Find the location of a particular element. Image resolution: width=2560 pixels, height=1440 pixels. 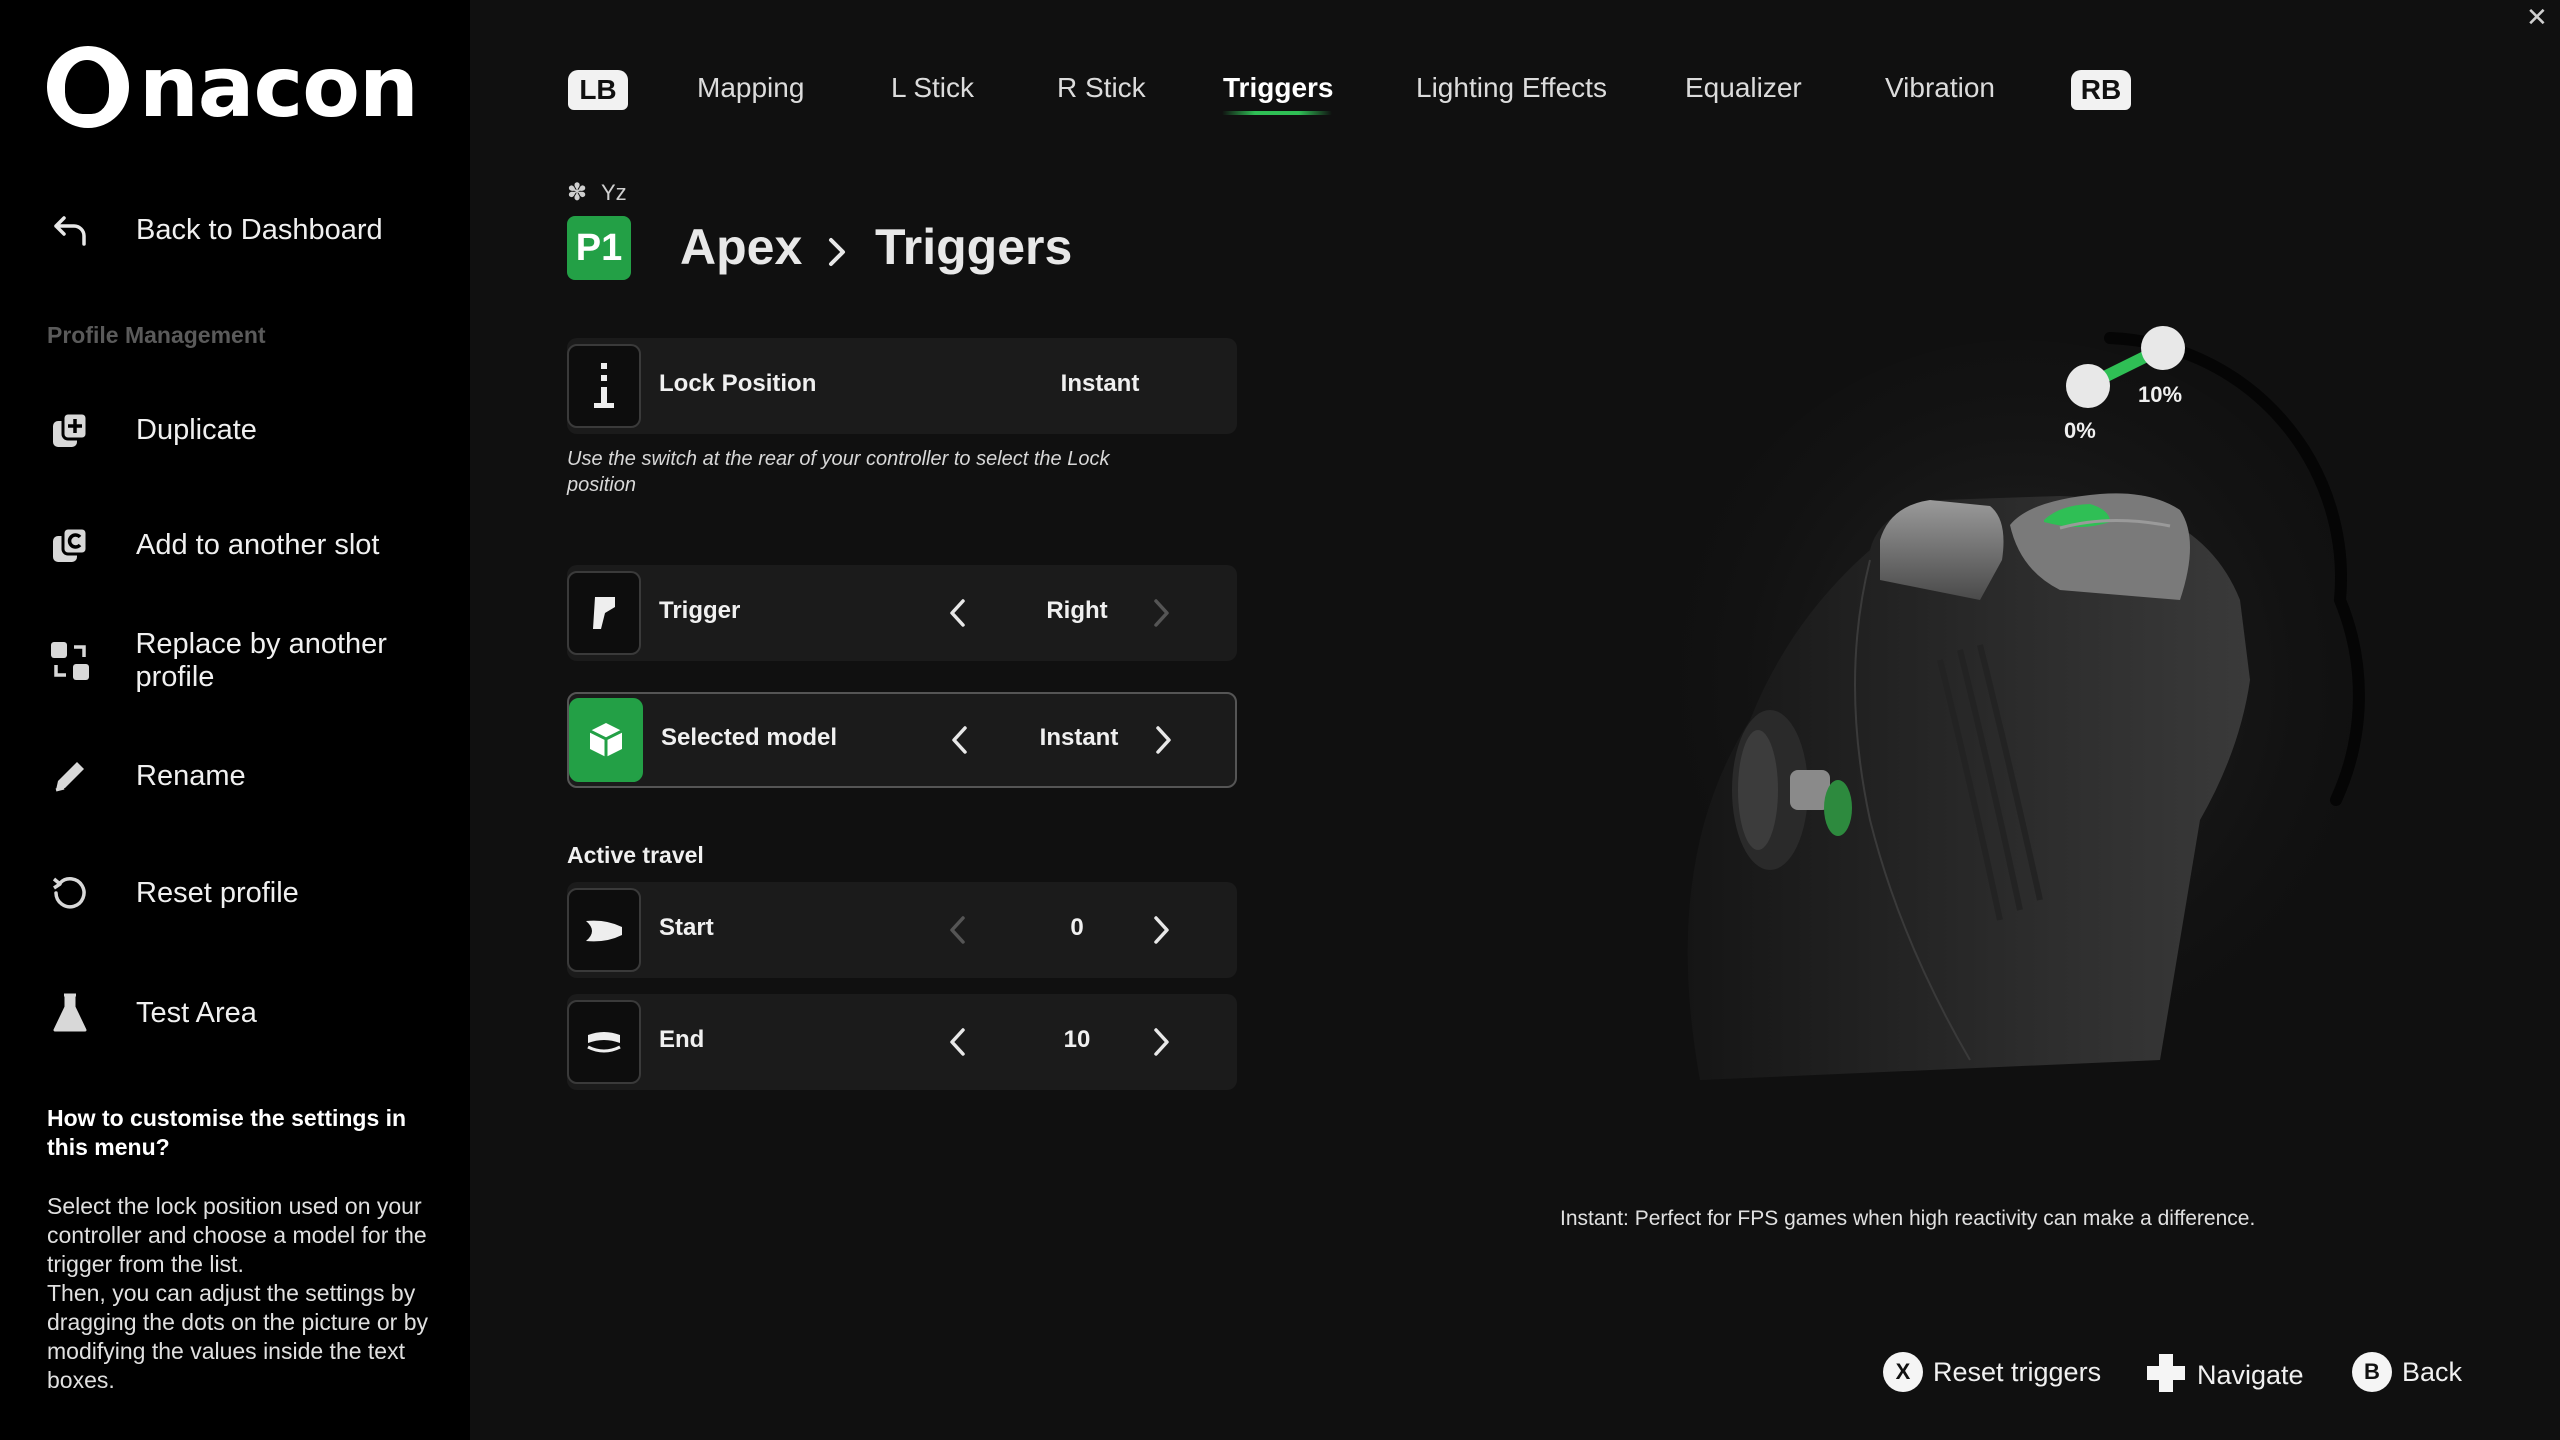

trigger-row: Trigger Right is located at coordinates (902, 613).